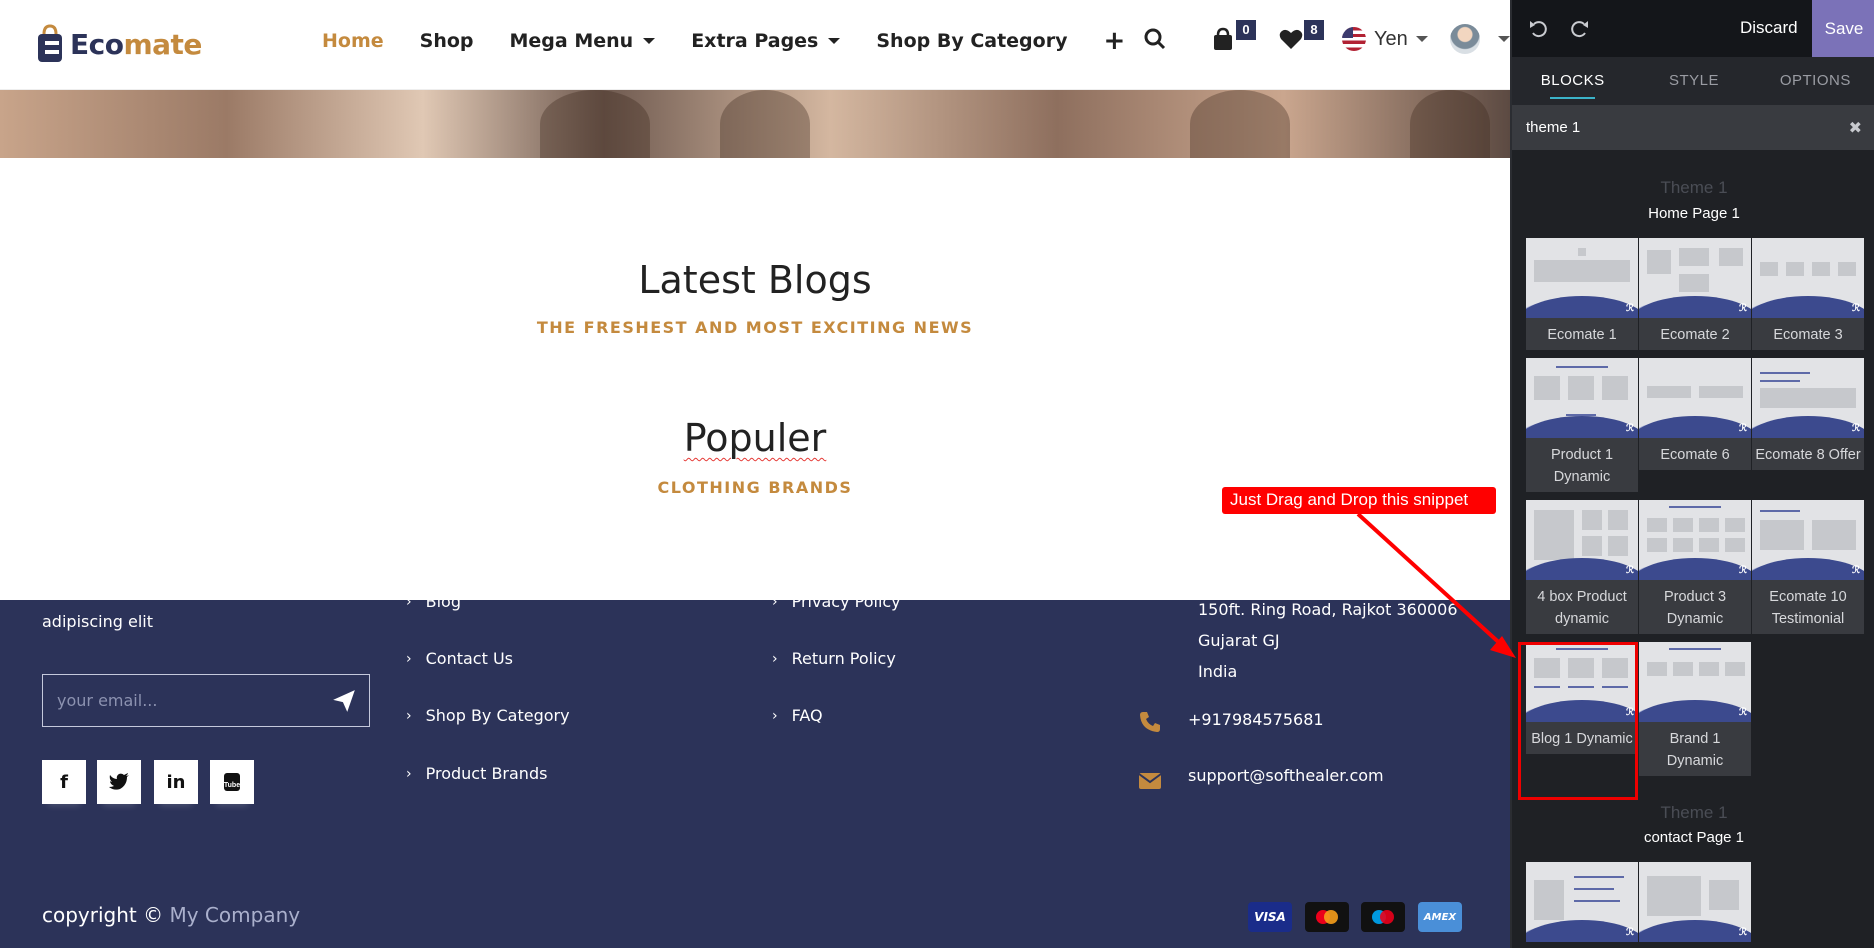 This screenshot has width=1874, height=948. Describe the element at coordinates (836, 601) in the screenshot. I see `footer-link: › Privacy Policy` at that location.